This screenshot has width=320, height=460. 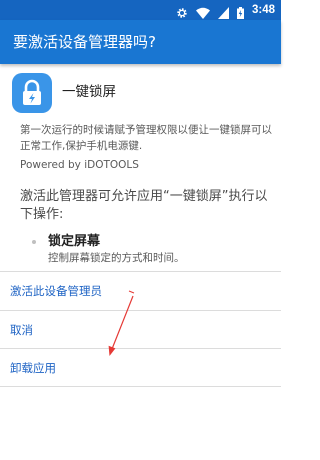 I want to click on settings-gear-icon, so click(x=182, y=11).